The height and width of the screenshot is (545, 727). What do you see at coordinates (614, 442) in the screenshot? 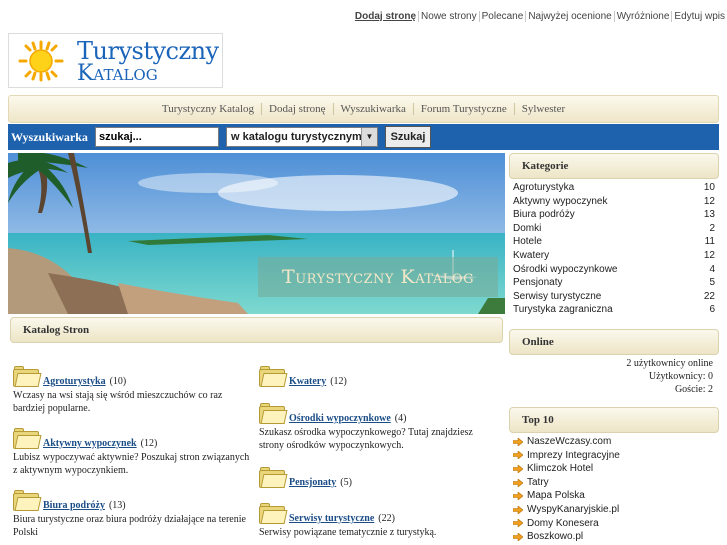
I see `top10-item: NaszeWczasy.com` at bounding box center [614, 442].